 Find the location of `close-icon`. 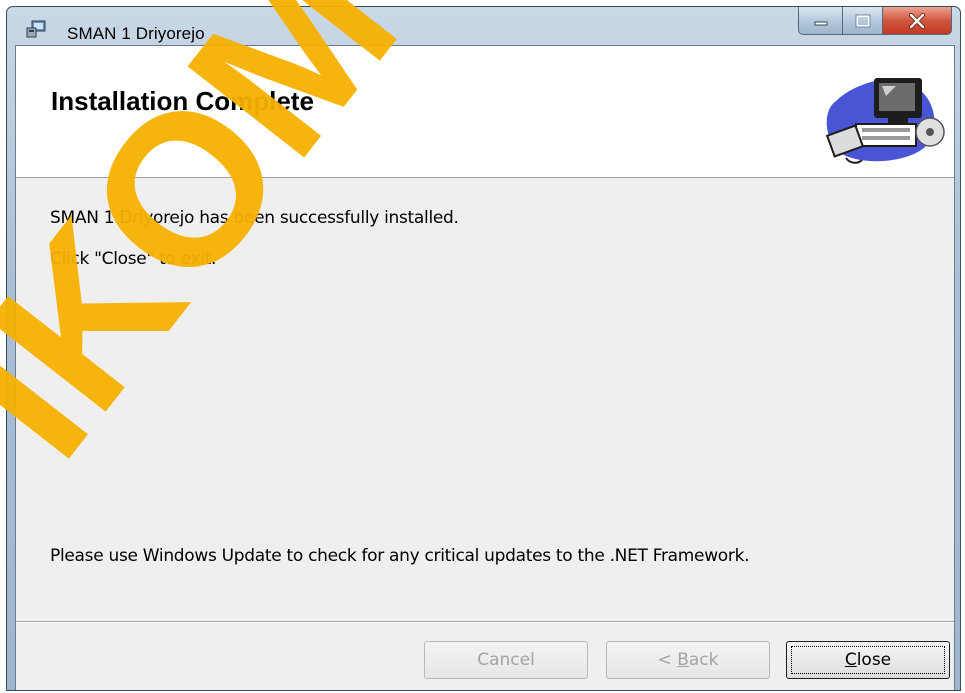

close-icon is located at coordinates (917, 20).